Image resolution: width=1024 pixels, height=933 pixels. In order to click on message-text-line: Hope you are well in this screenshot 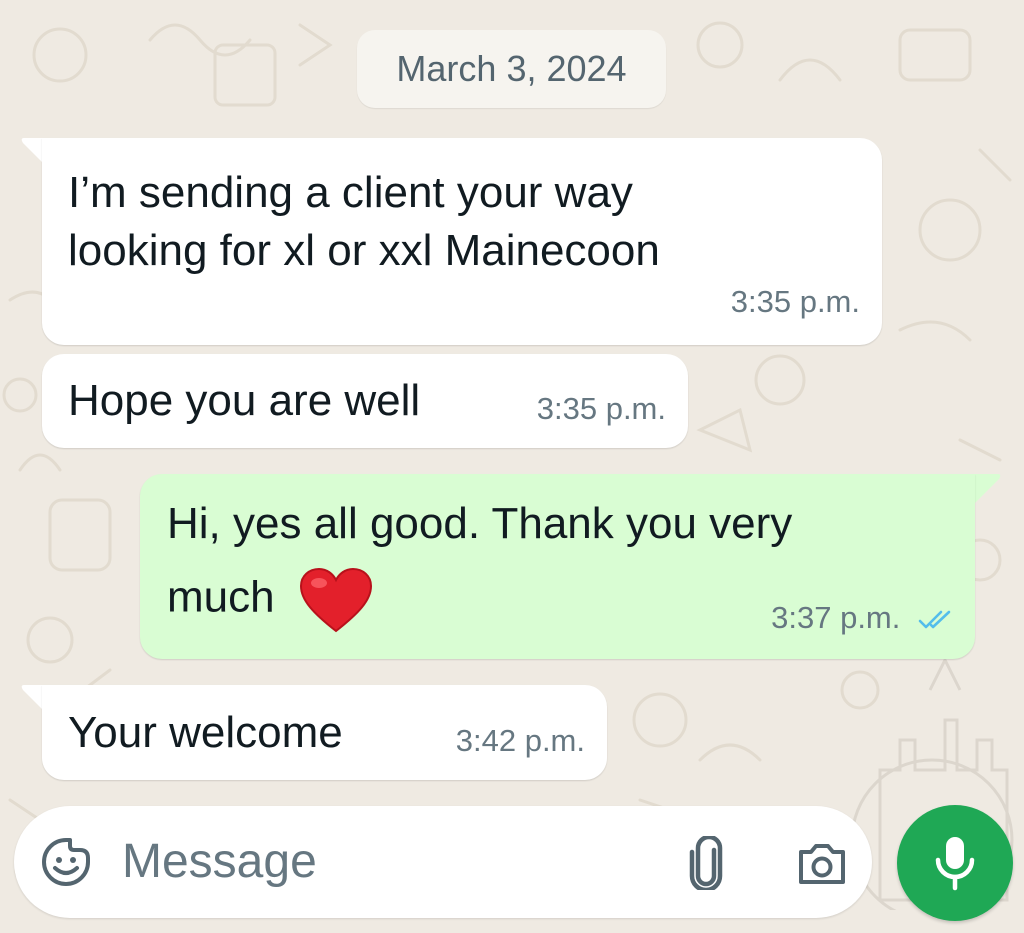, I will do `click(244, 400)`.